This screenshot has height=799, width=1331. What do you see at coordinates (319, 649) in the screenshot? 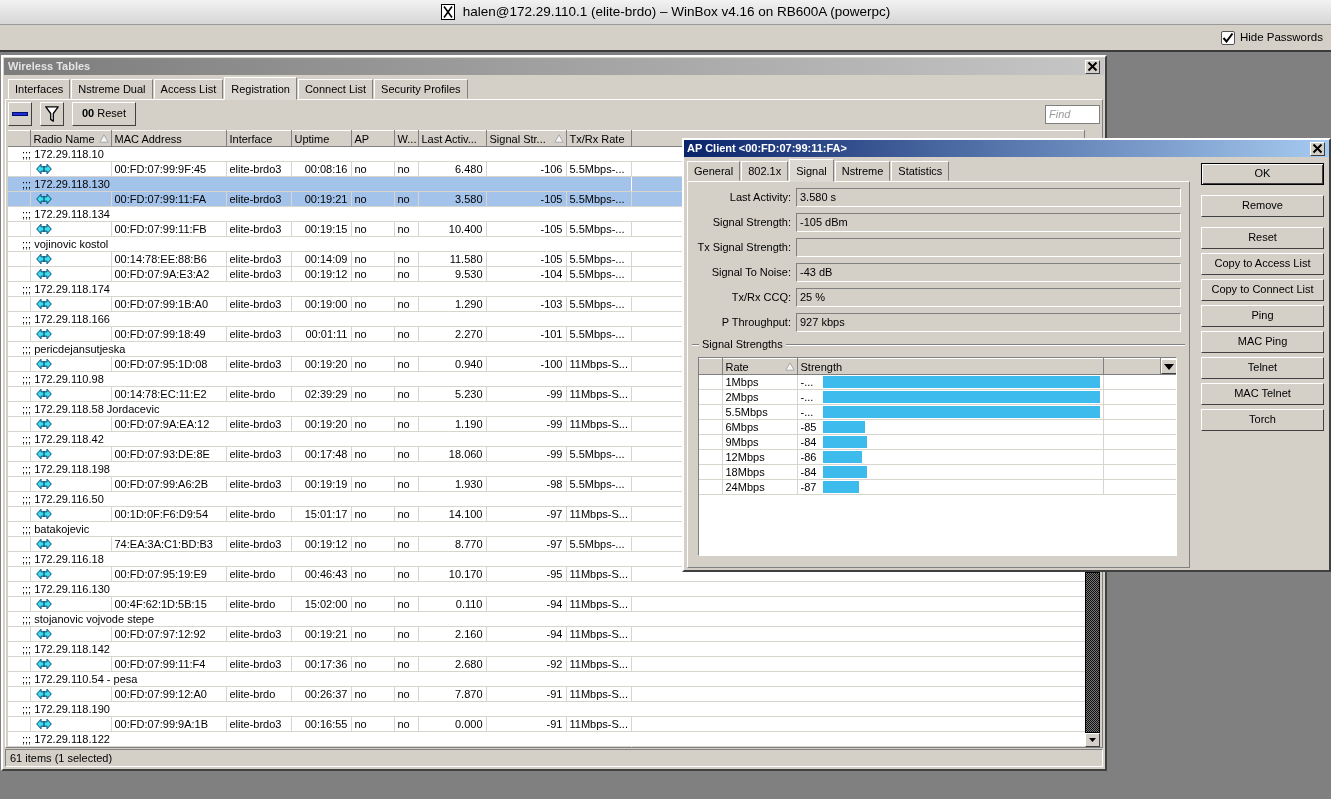
I see `comment-row: ;;; 172.29.118.142` at bounding box center [319, 649].